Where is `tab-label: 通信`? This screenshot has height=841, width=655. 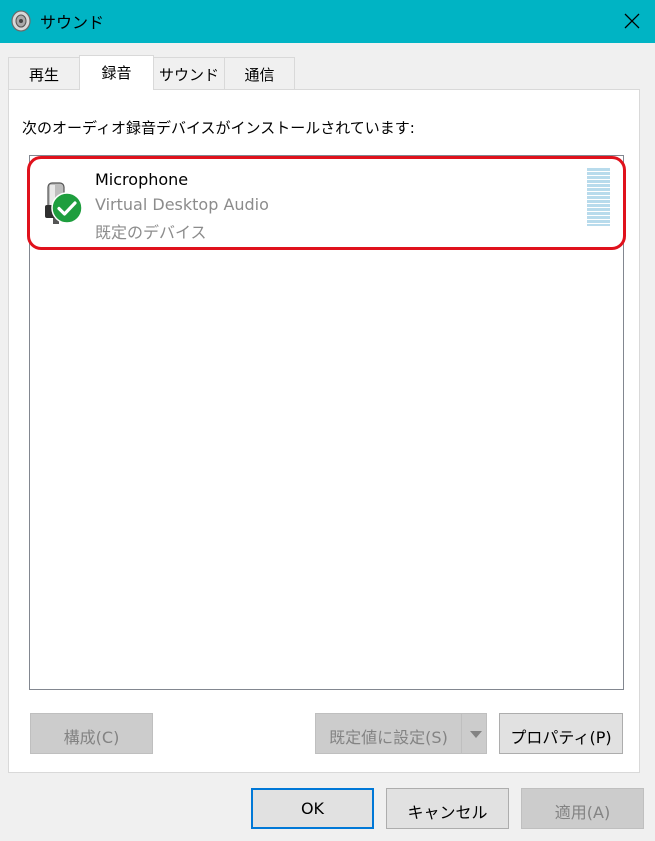
tab-label: 通信 is located at coordinates (259, 75).